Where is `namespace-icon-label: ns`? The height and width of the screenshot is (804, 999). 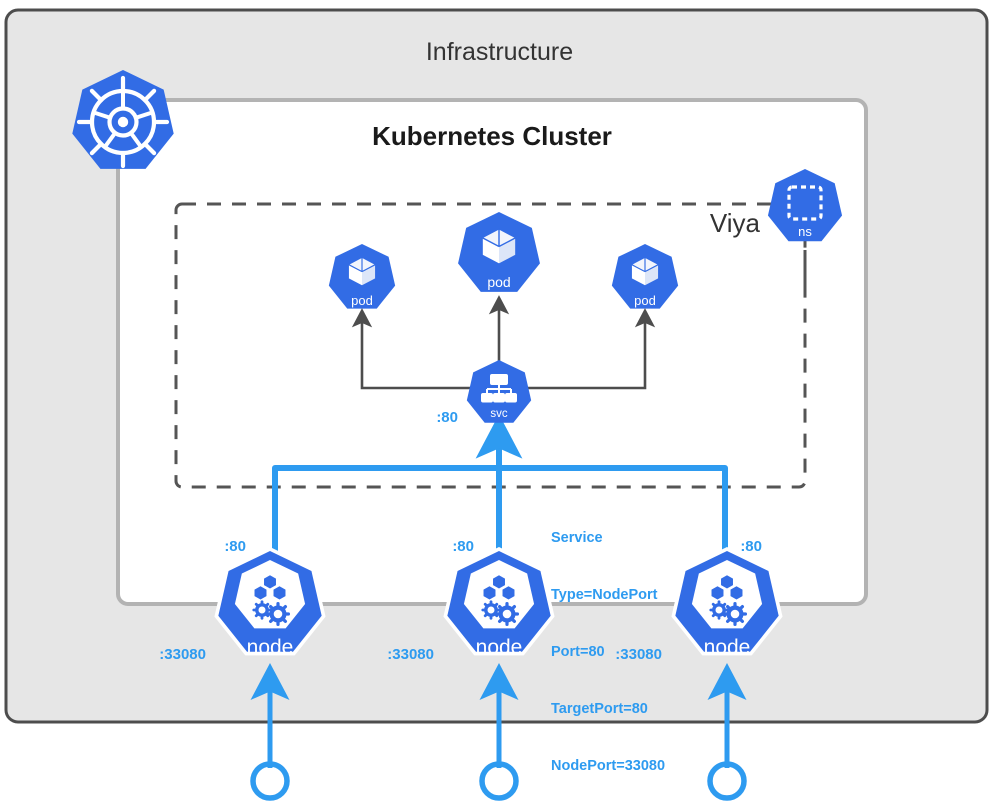
namespace-icon-label: ns is located at coordinates (805, 231).